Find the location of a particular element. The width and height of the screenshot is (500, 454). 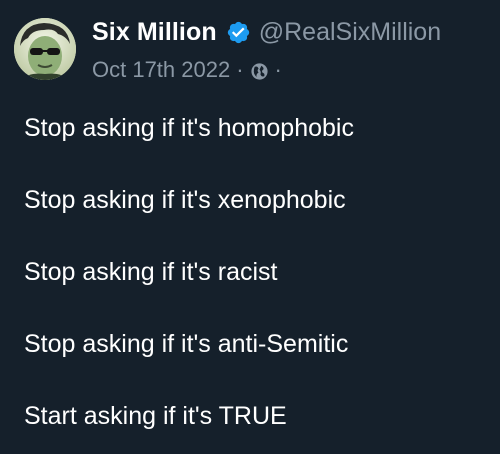

avatar is located at coordinates (45, 49).